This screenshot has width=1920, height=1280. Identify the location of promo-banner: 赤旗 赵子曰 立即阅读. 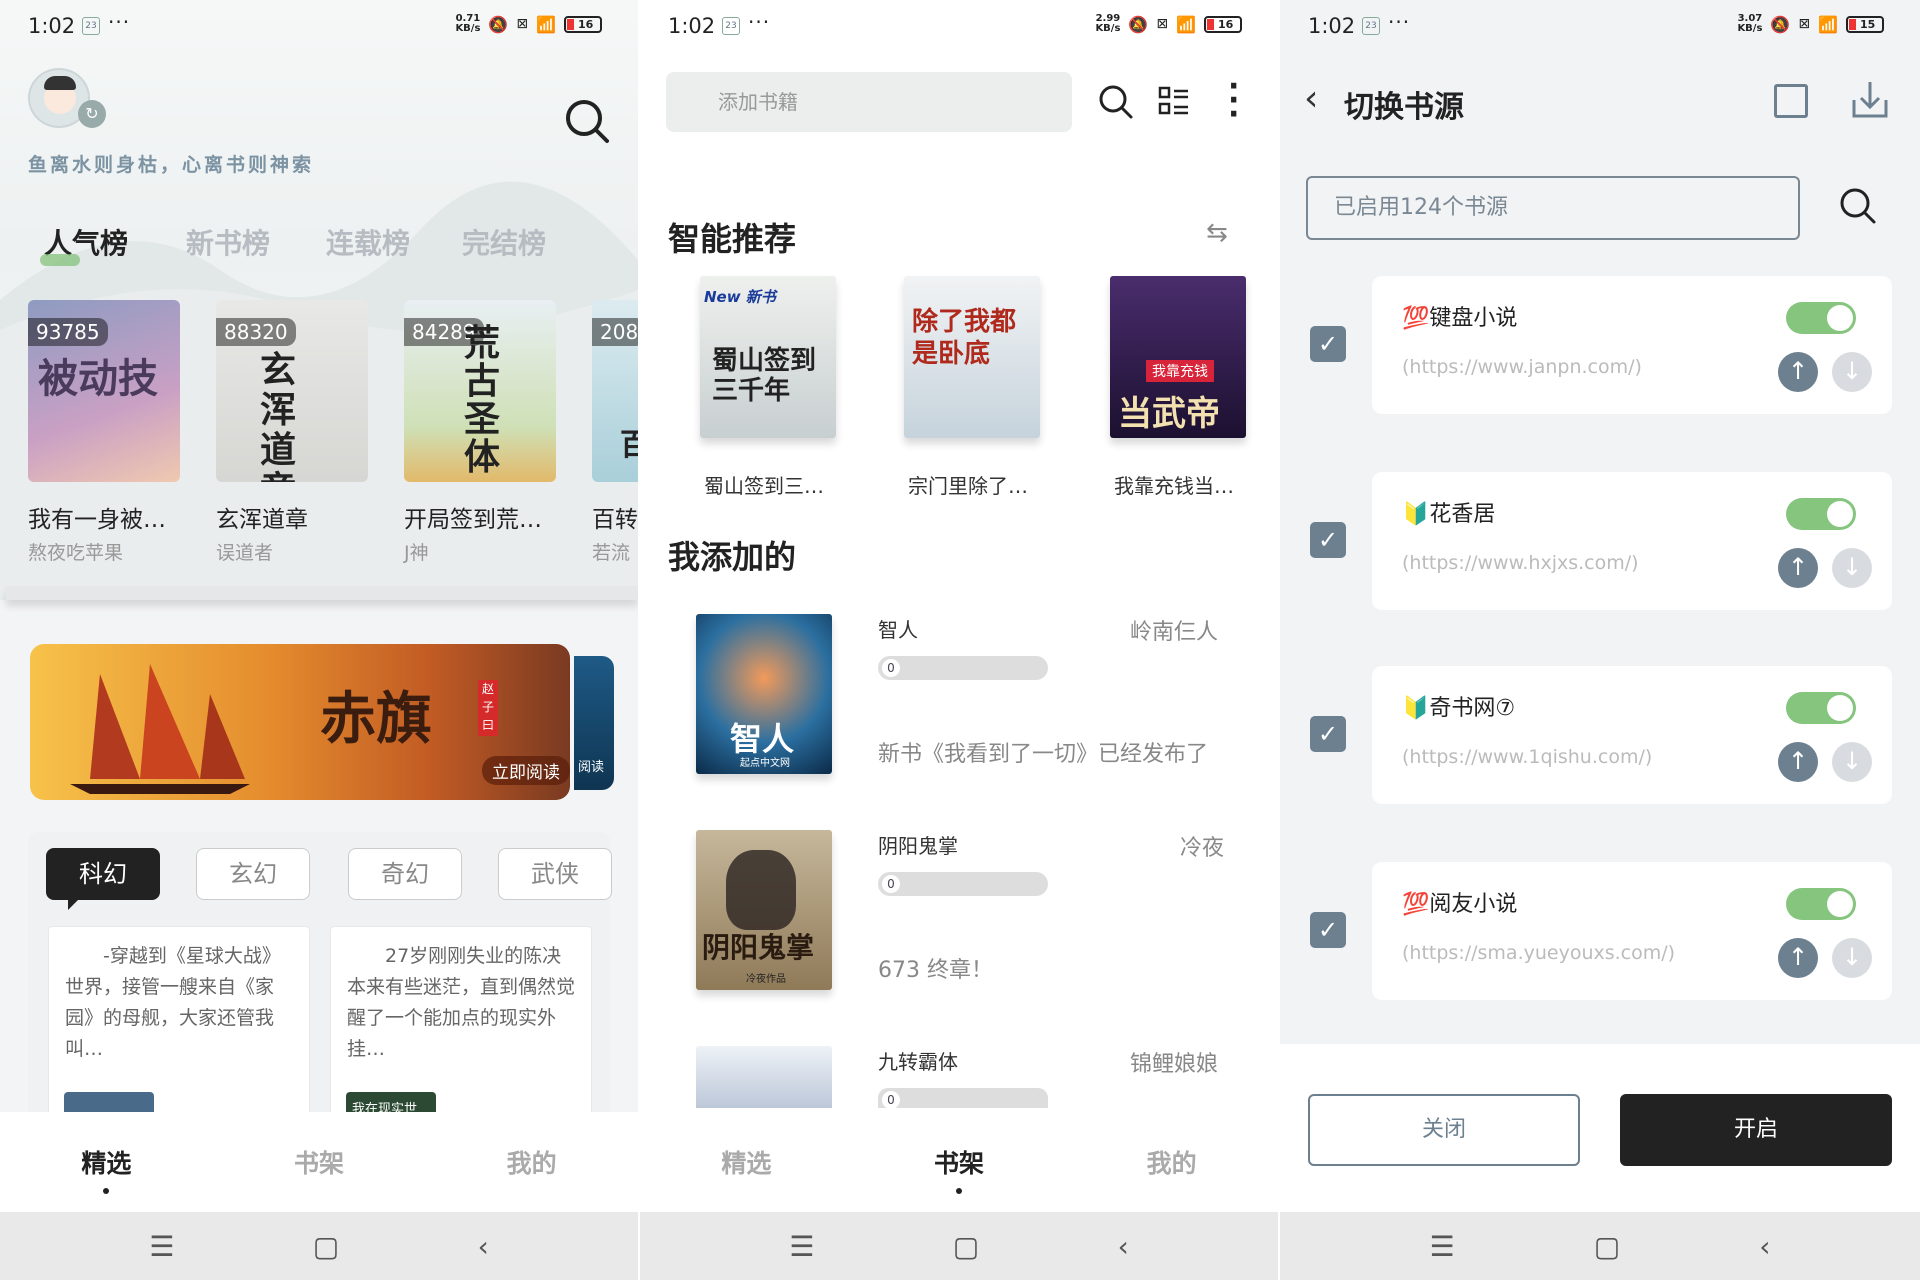
(300, 722).